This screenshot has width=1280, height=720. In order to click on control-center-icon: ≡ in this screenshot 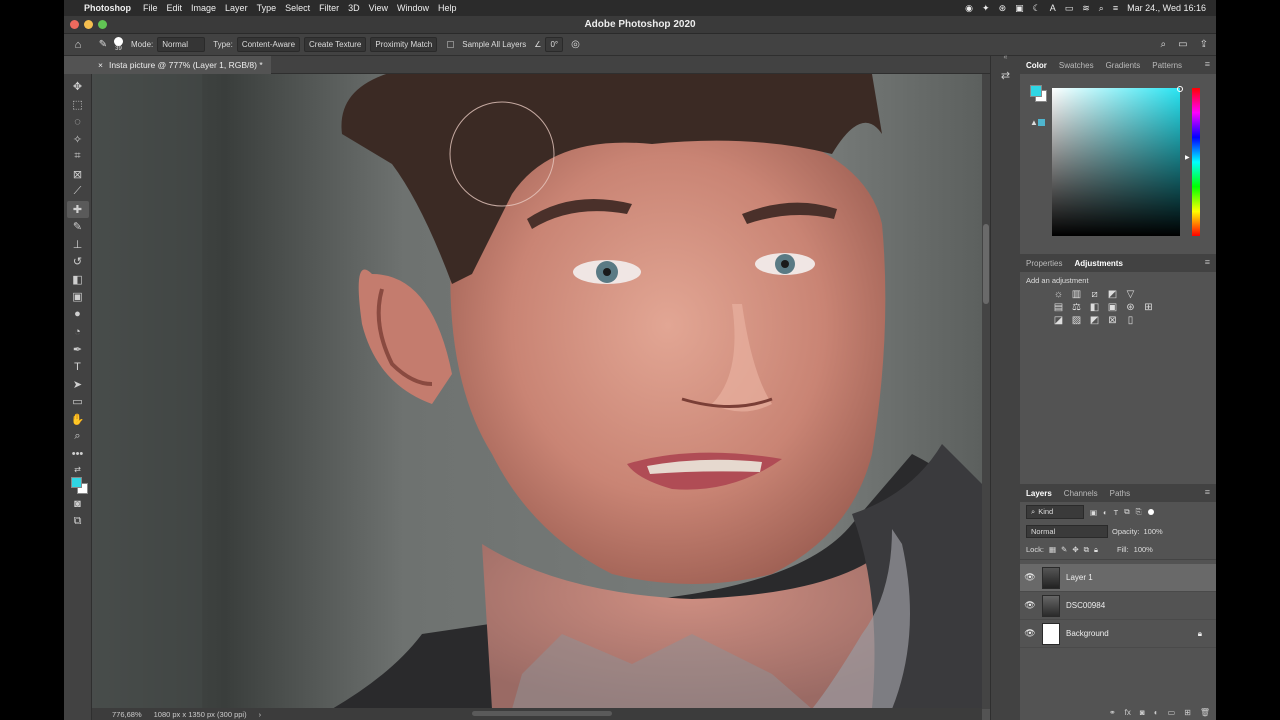, I will do `click(1115, 8)`.